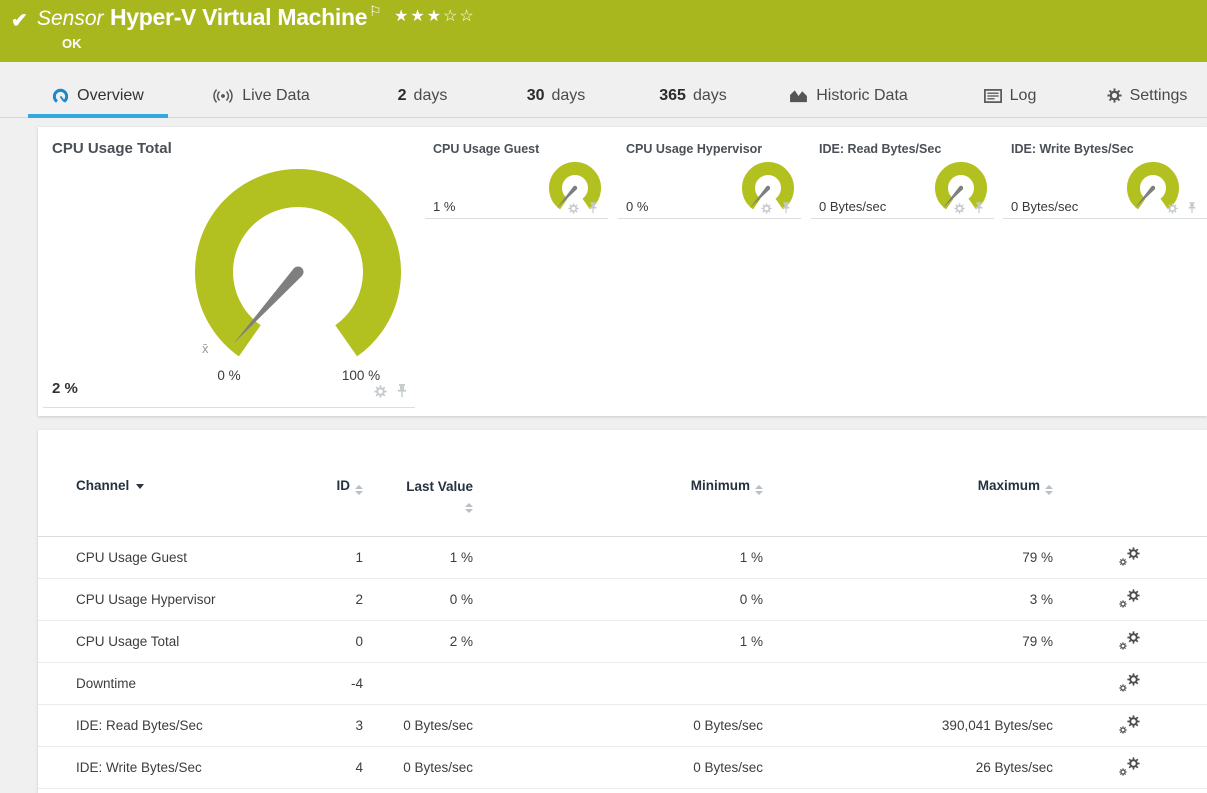 This screenshot has width=1207, height=793. Describe the element at coordinates (1023, 95) in the screenshot. I see `tab-label: Log` at that location.